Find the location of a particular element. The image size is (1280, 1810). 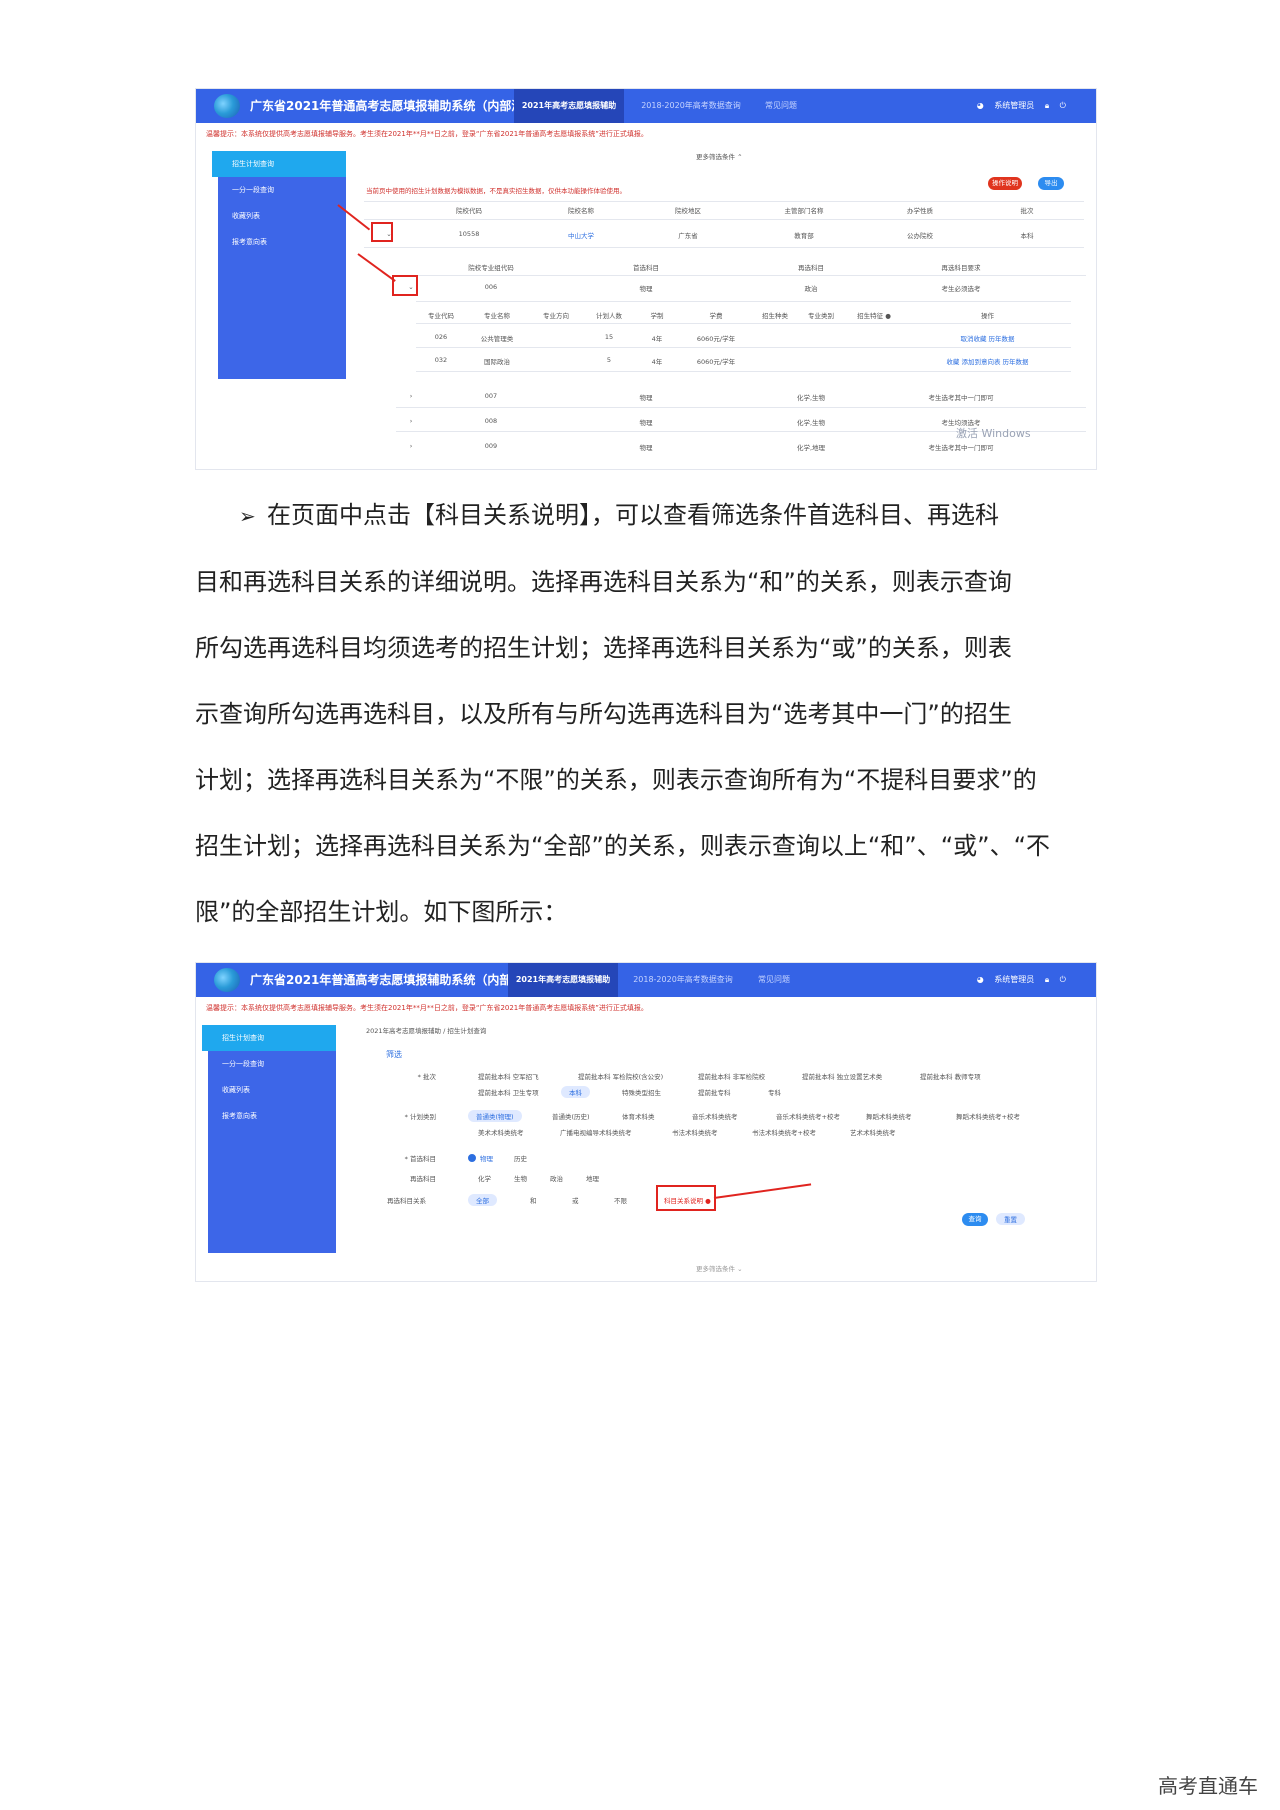

info-line: 当前页中使用的招生计划数据为模拟数据，不是真实招生数据，仅供本功能操作体验使用。 is located at coordinates (496, 191).